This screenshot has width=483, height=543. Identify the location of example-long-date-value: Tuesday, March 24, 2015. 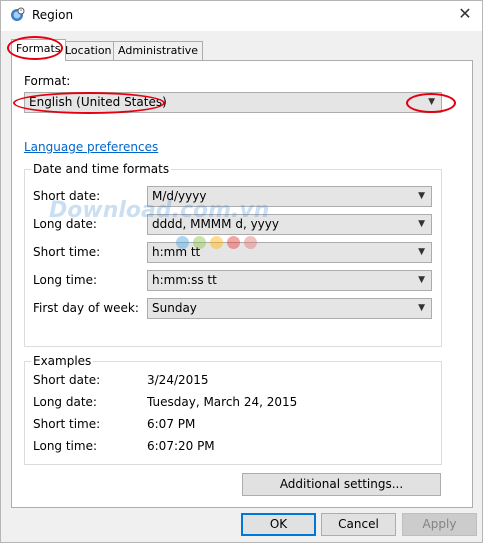
(222, 402).